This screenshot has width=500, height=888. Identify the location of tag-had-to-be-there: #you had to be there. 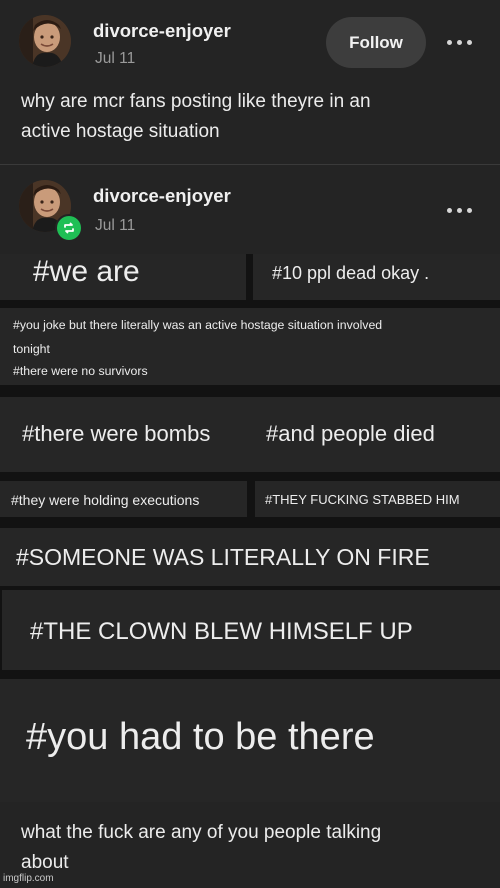
(200, 737).